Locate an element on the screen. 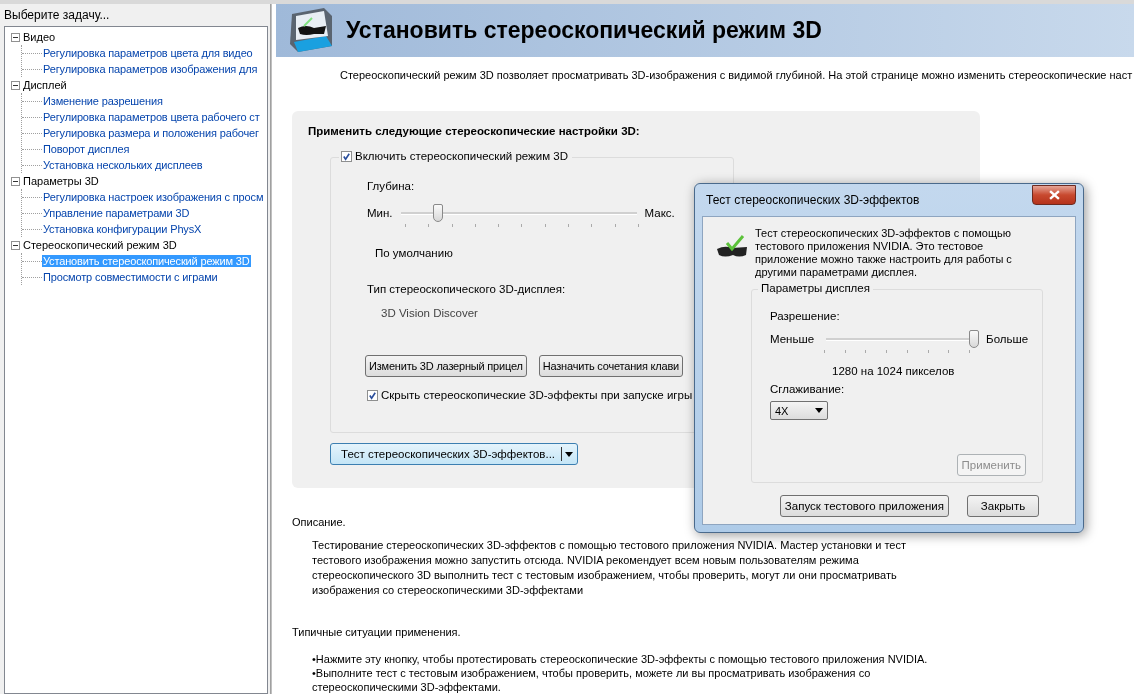 This screenshot has height=694, width=1134. display-type-value: 3D Vision Discover is located at coordinates (430, 313).